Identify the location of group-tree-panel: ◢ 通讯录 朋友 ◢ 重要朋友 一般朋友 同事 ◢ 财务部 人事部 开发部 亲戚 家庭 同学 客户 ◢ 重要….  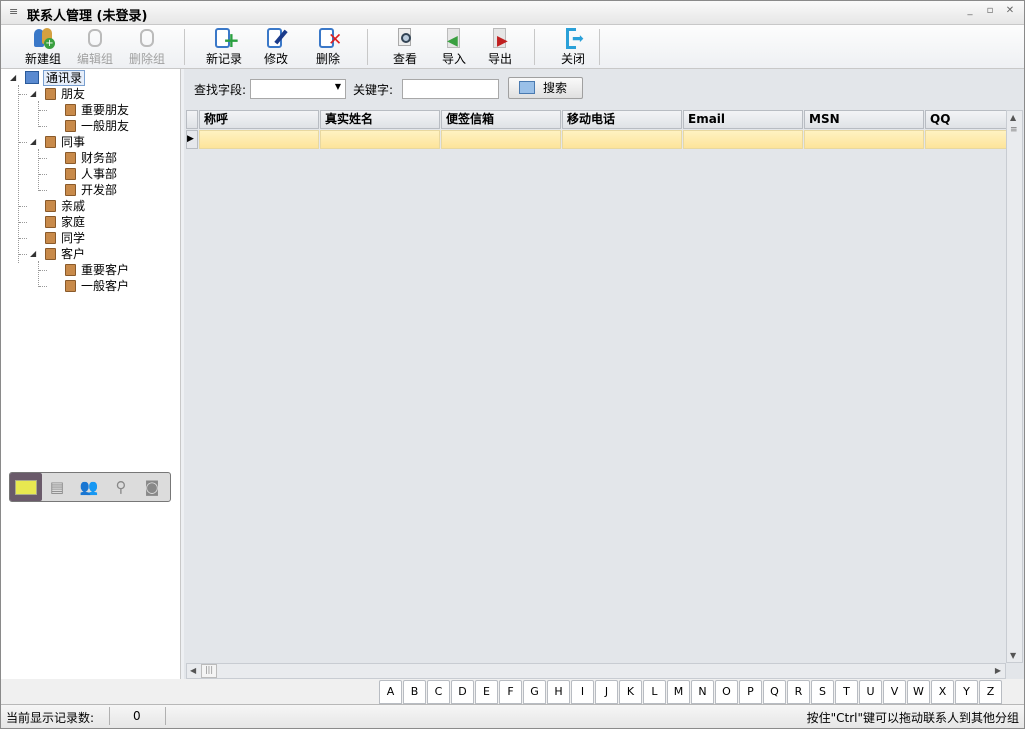
(91, 374).